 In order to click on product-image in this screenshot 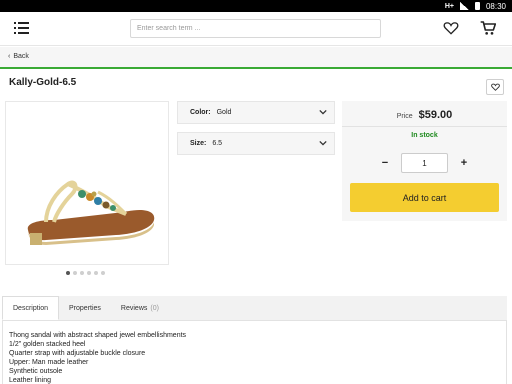, I will do `click(87, 183)`.